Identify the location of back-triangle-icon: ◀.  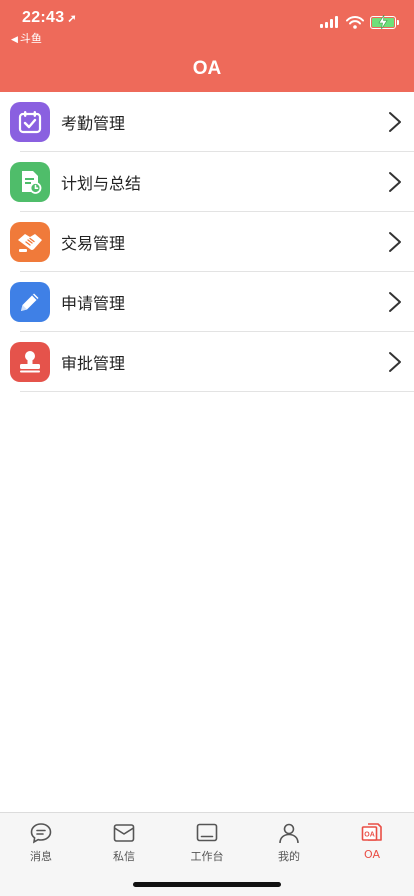
(14, 40).